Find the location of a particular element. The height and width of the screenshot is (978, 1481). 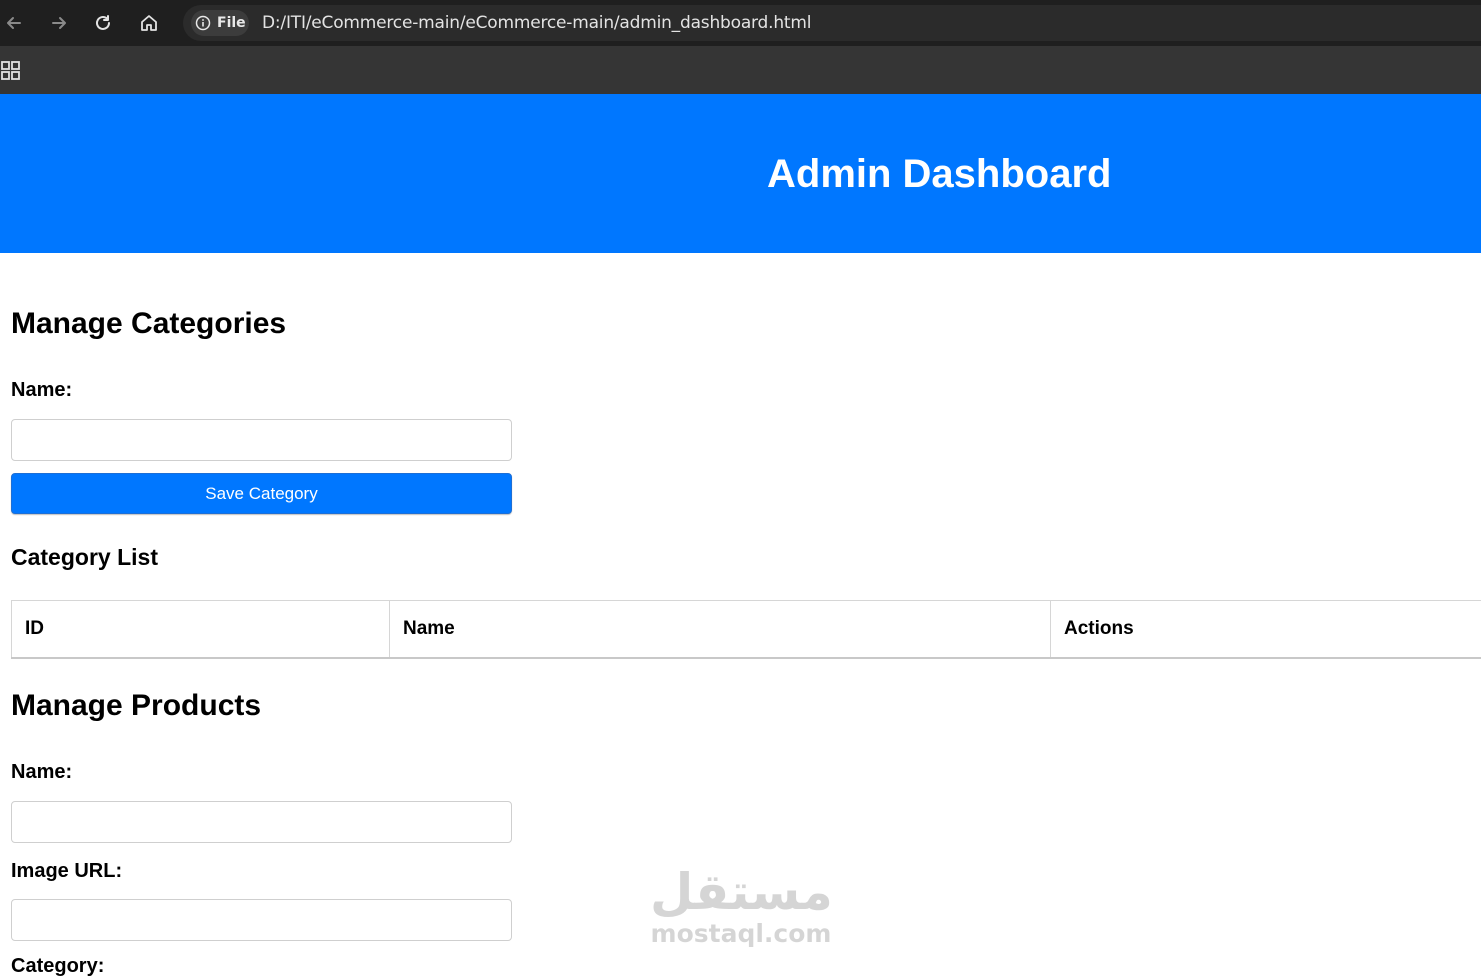

mostaql-watermark: مستقل mostaql.com is located at coordinates (741, 907).